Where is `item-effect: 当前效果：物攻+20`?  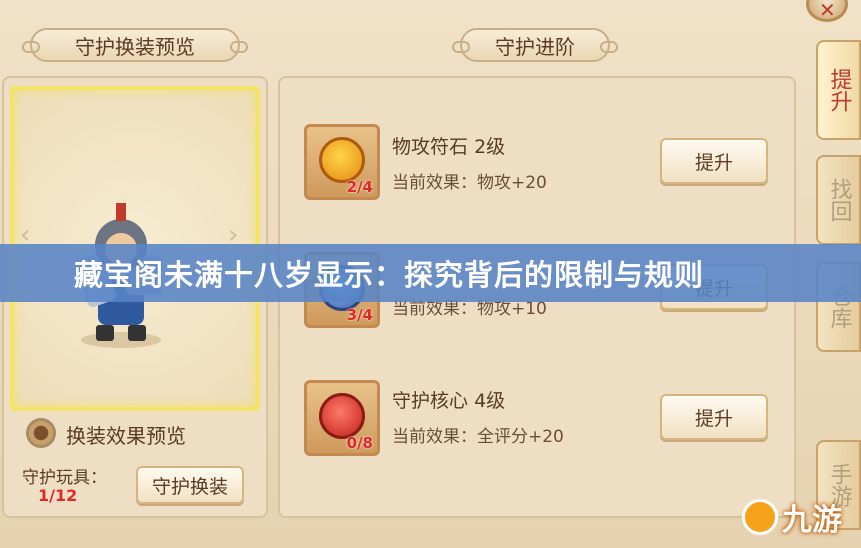
item-effect: 当前效果：物攻+20 is located at coordinates (469, 180).